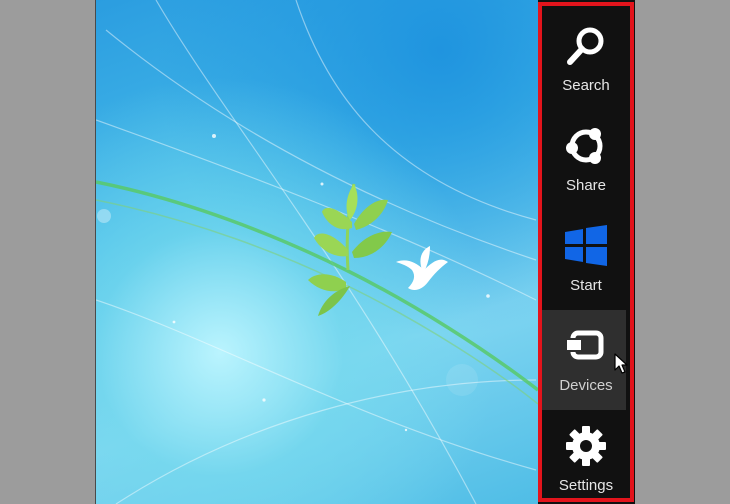 Image resolution: width=730 pixels, height=504 pixels. I want to click on mouse-pointer-icon, so click(621, 363).